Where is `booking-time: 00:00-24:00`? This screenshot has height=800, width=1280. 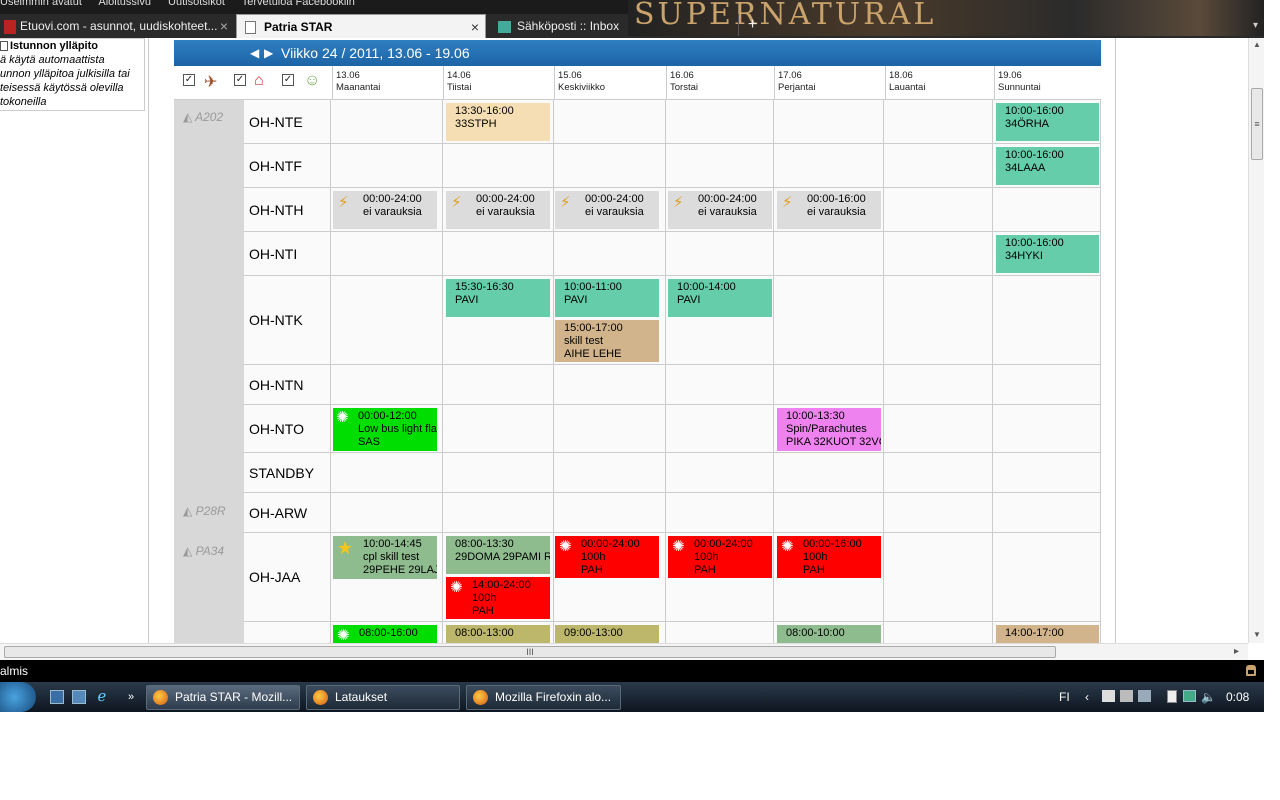
booking-time: 00:00-24:00 is located at coordinates (610, 544).